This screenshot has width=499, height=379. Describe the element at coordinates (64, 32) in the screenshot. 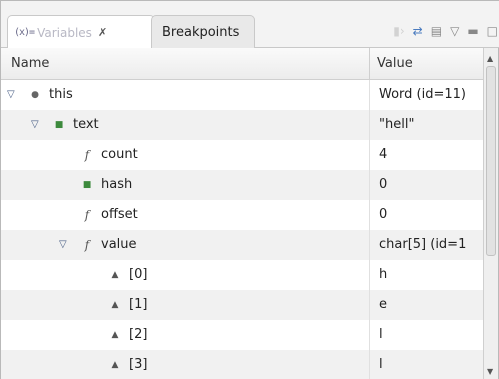

I see `tab-variables-label: Variables` at that location.